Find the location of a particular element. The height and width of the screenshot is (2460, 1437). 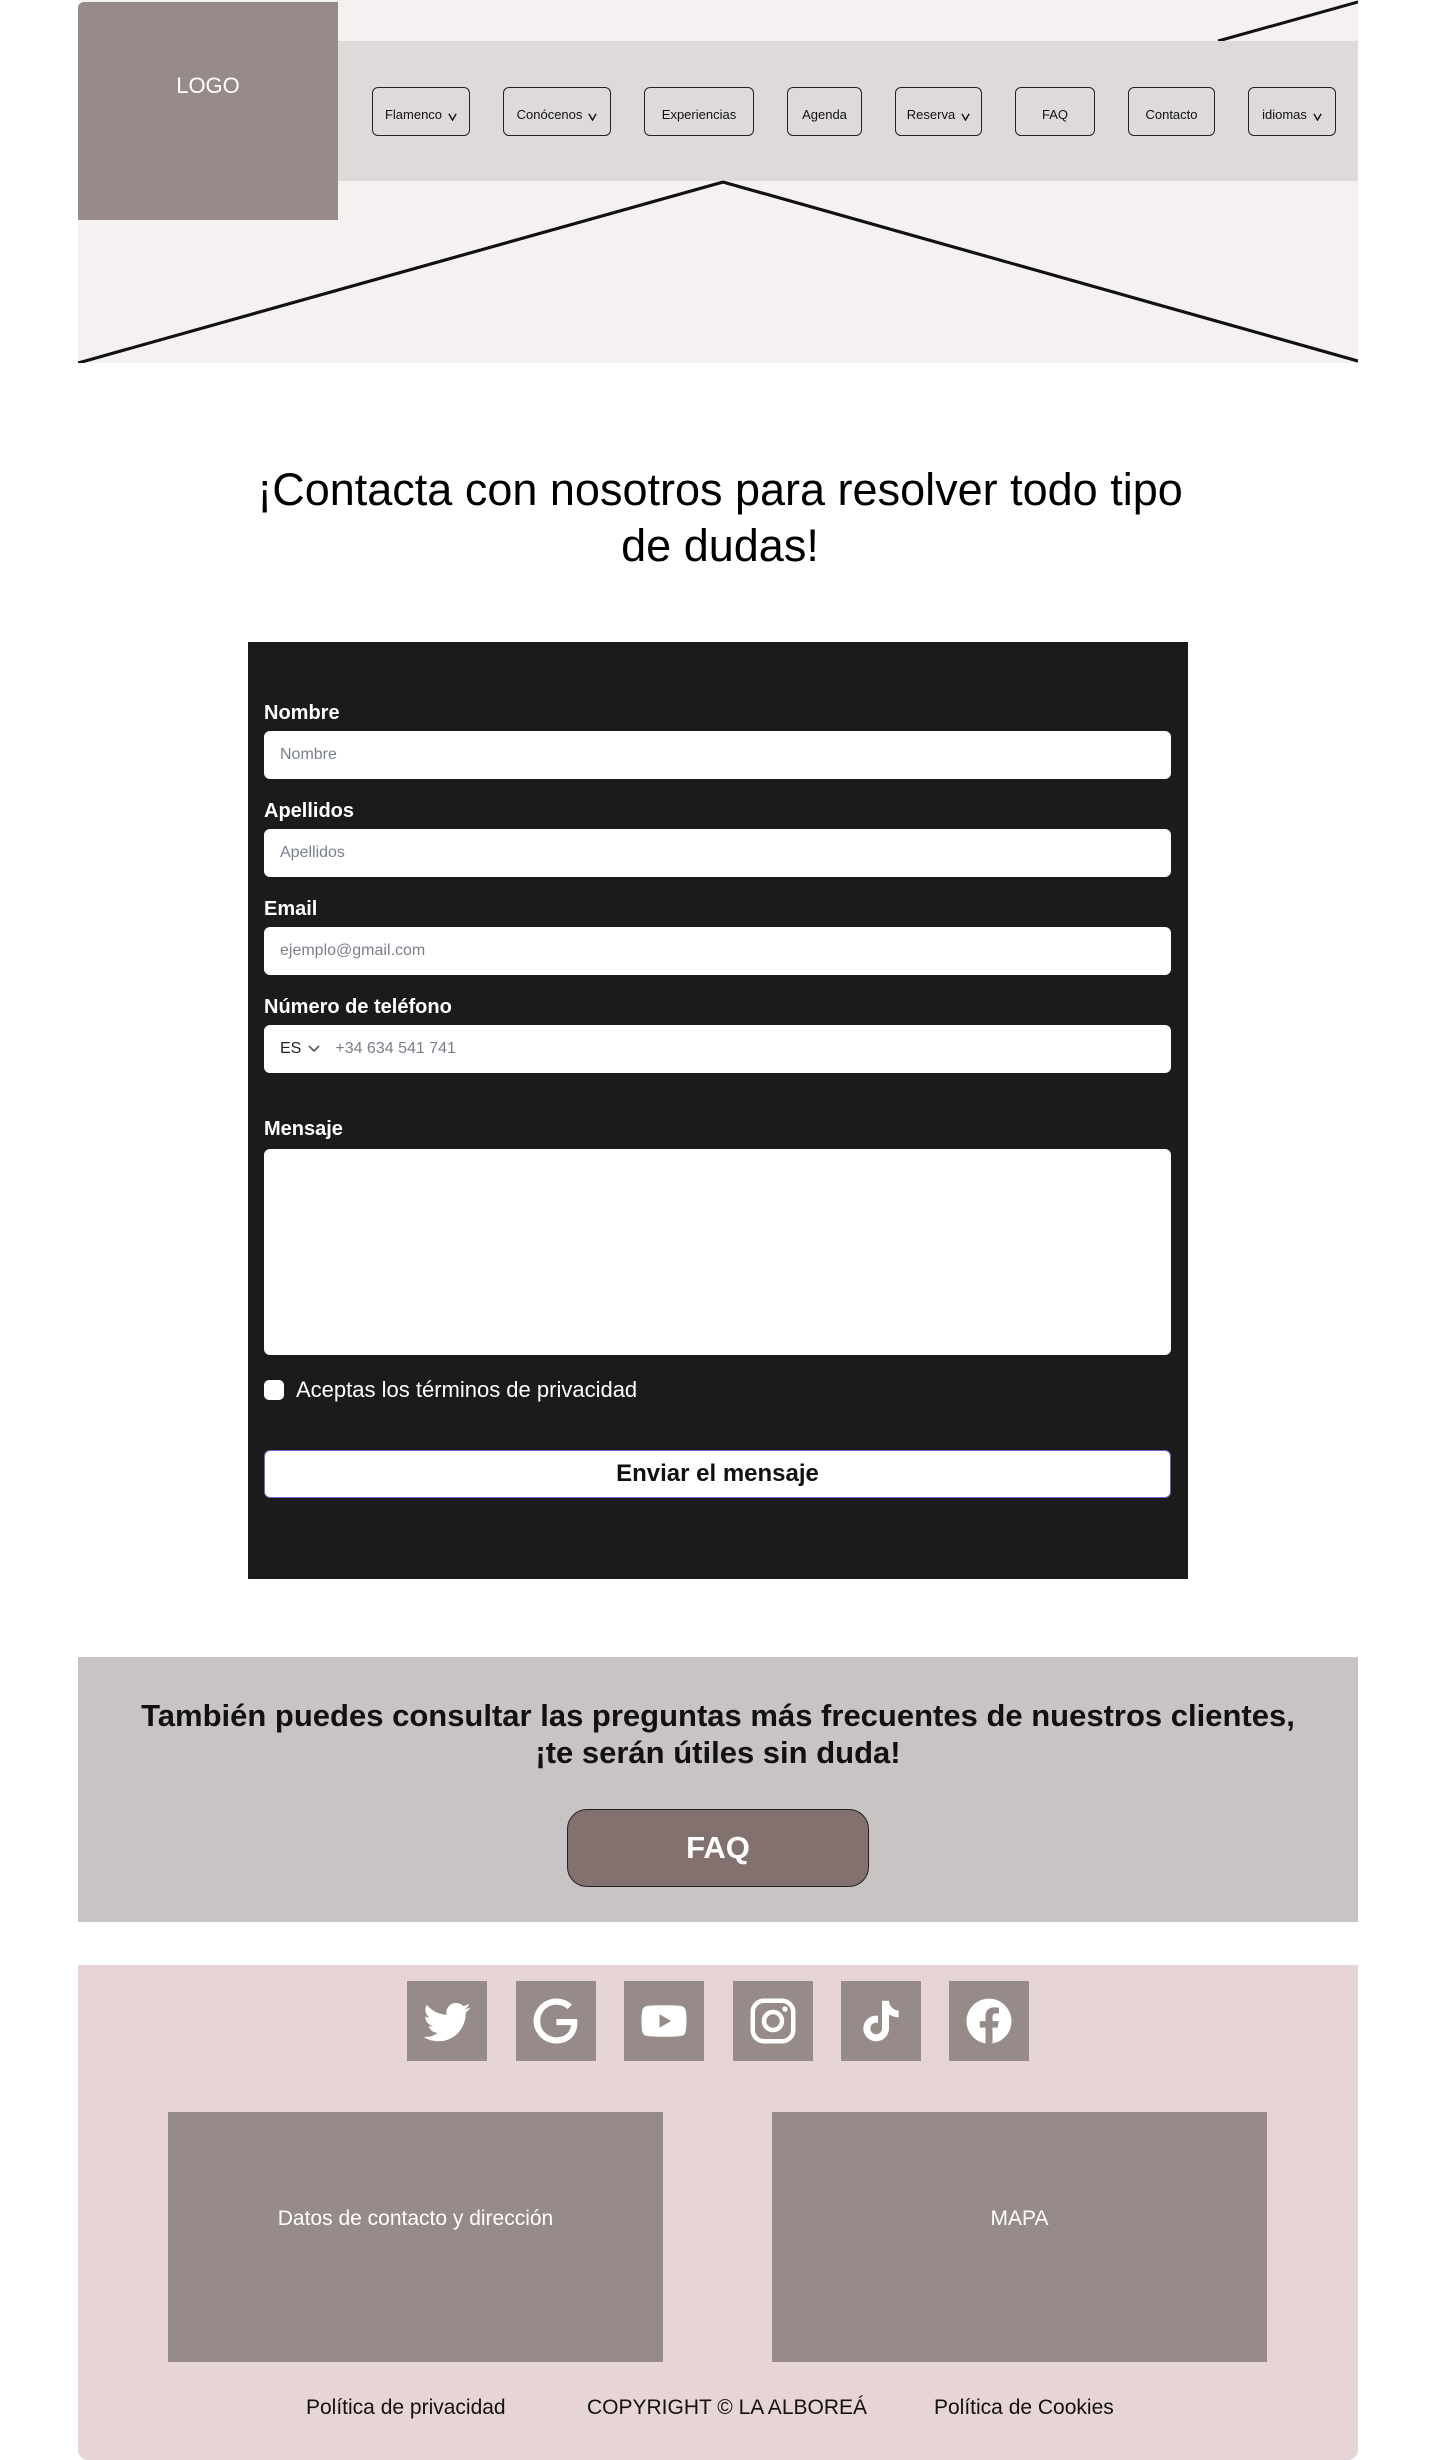

mensaje-textarea is located at coordinates (717, 1252).